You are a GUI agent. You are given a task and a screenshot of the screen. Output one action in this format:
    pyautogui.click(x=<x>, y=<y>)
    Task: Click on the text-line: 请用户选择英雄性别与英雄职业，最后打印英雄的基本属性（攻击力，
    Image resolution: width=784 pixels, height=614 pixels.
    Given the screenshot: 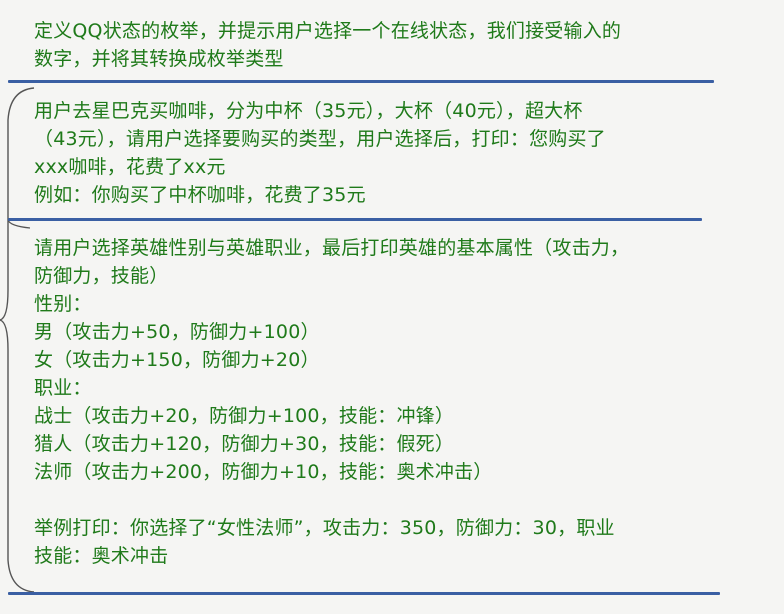 What is the action you would take?
    pyautogui.click(x=332, y=248)
    